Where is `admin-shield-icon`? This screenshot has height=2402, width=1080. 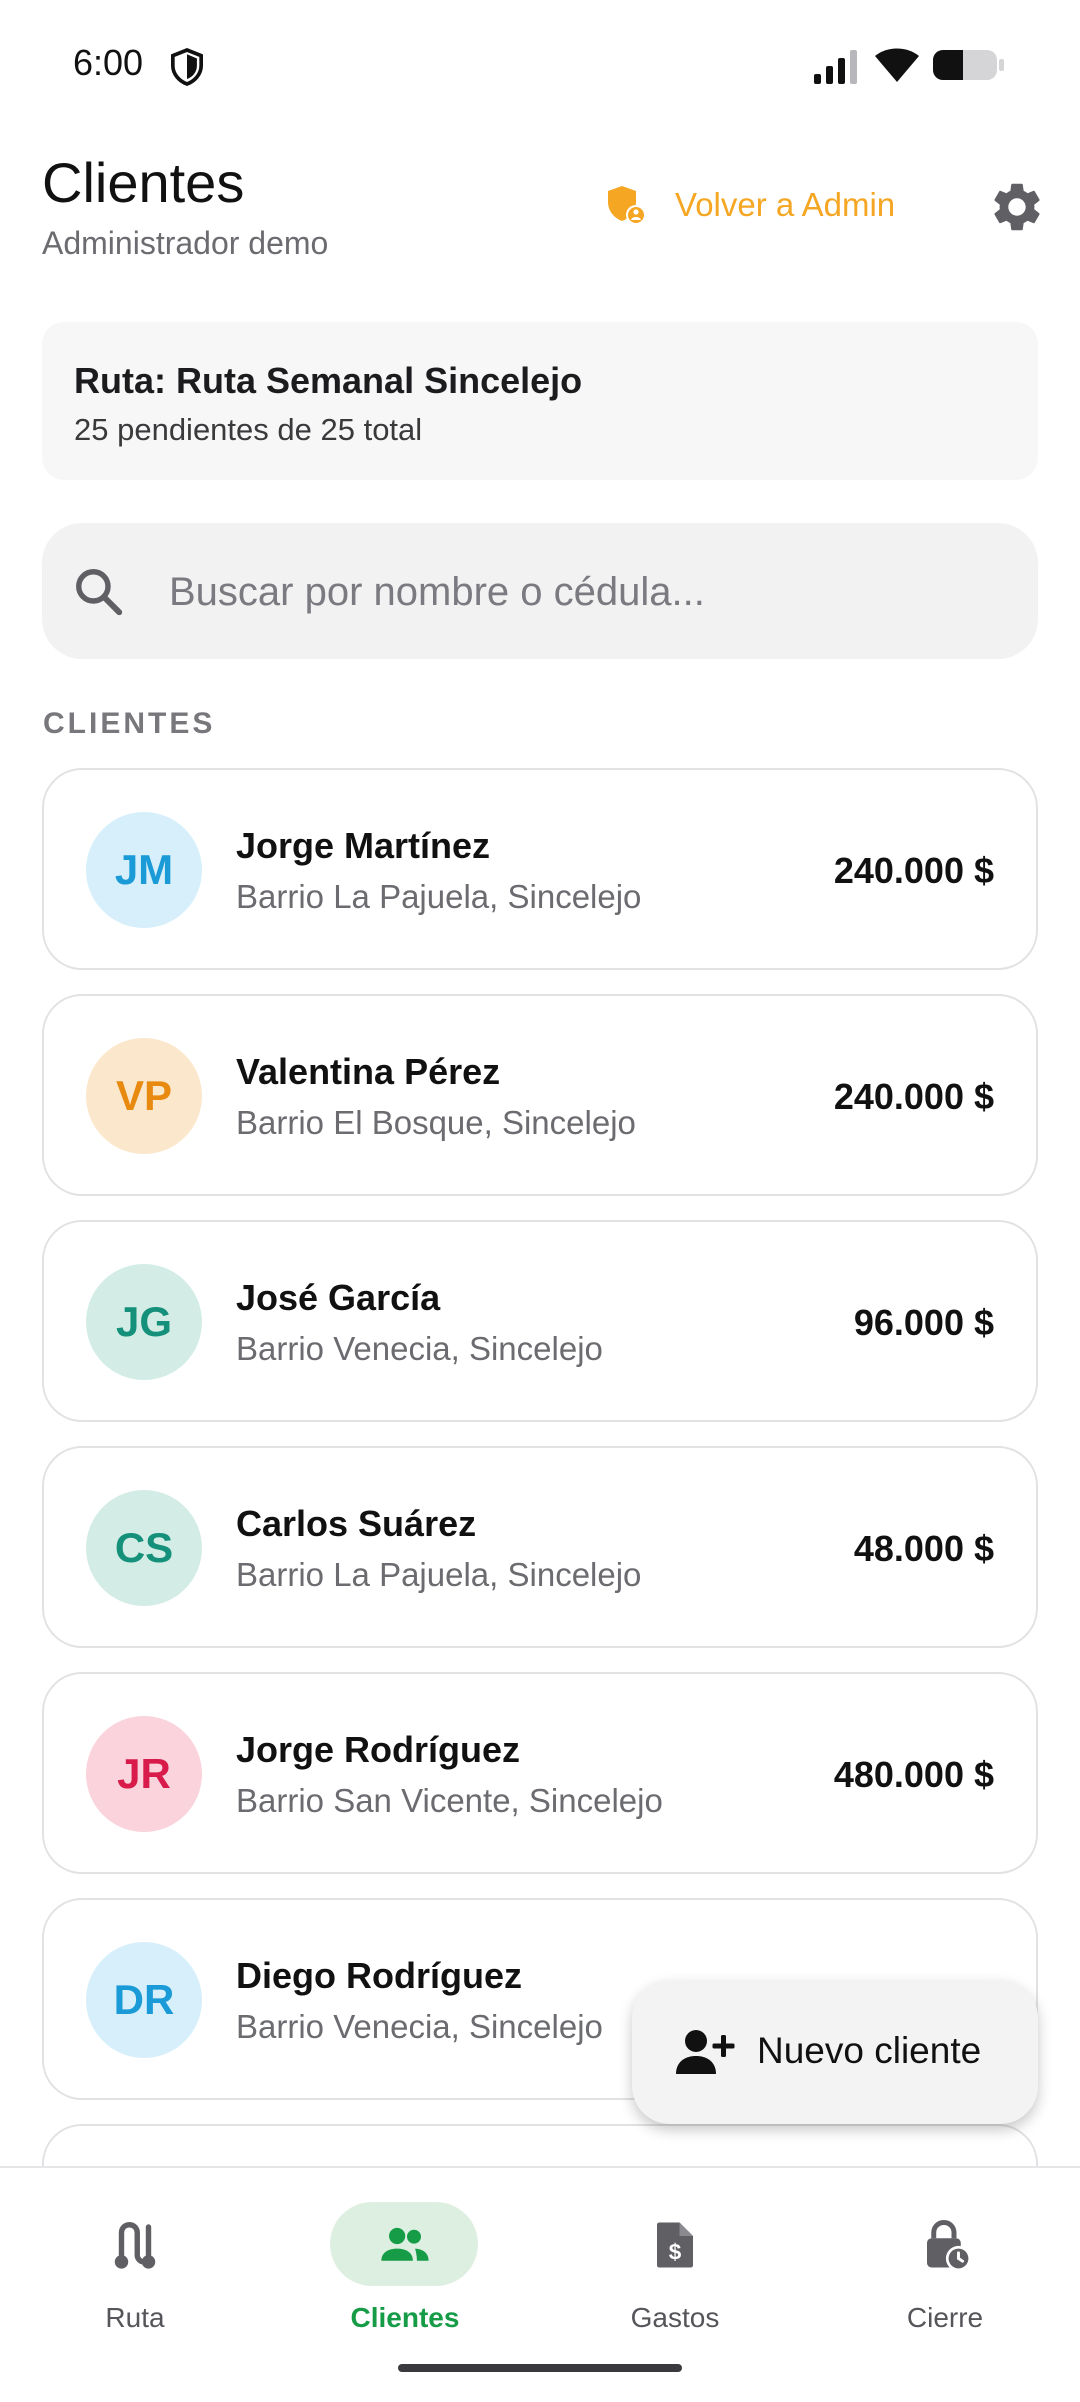 admin-shield-icon is located at coordinates (627, 205).